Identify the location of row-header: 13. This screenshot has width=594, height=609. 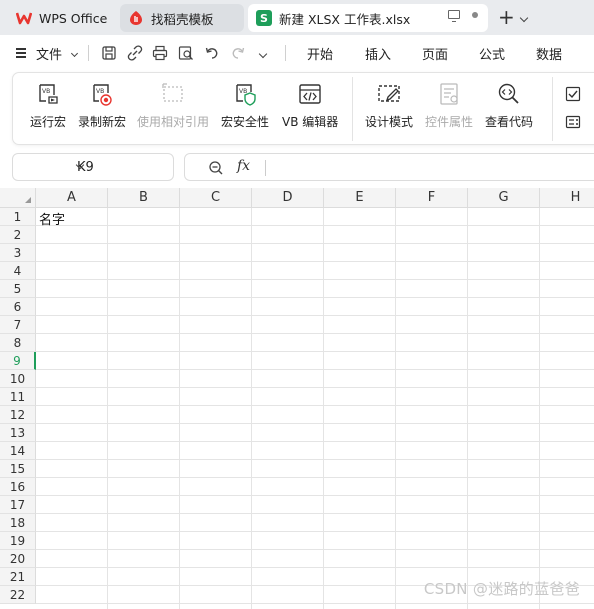
(18, 433).